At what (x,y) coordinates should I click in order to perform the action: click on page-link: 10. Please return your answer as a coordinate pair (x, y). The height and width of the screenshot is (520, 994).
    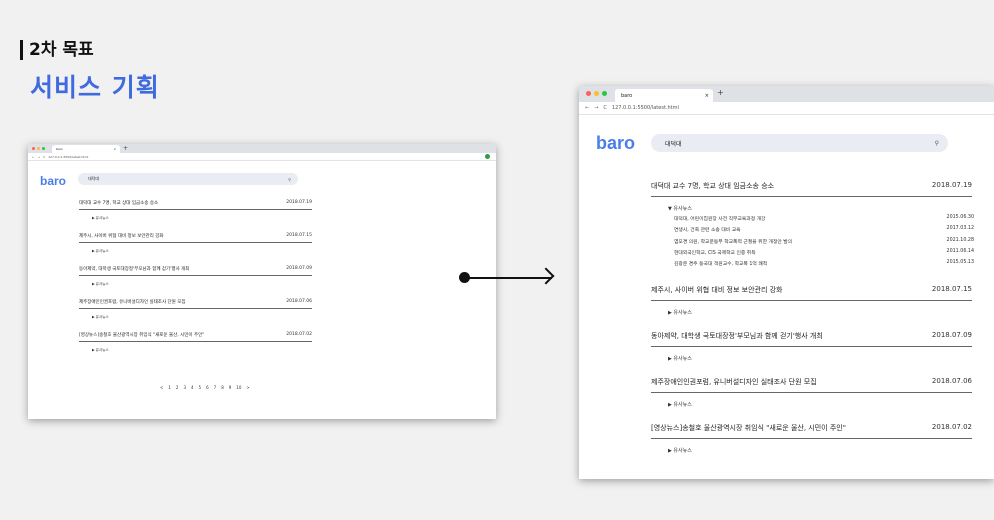
    Looking at the image, I should click on (238, 387).